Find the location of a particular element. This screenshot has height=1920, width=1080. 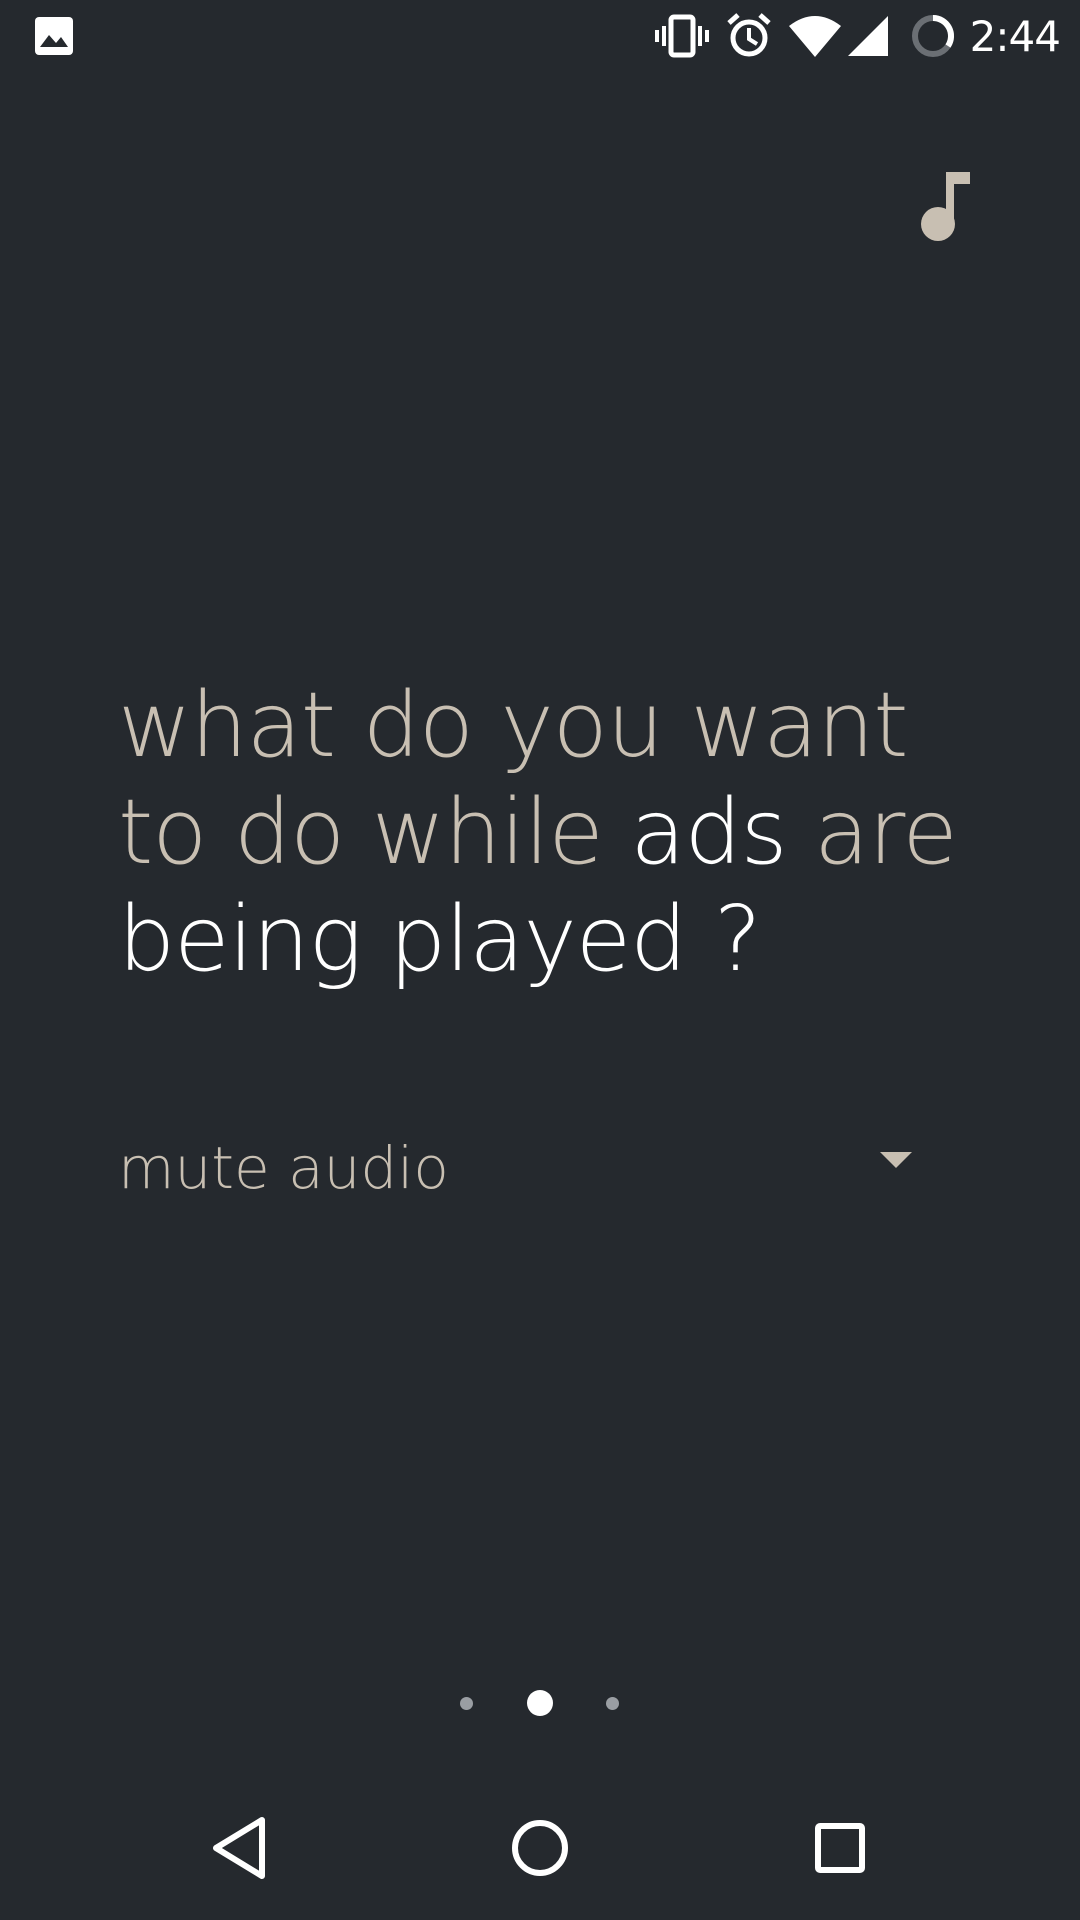

back-icon is located at coordinates (240, 1848).